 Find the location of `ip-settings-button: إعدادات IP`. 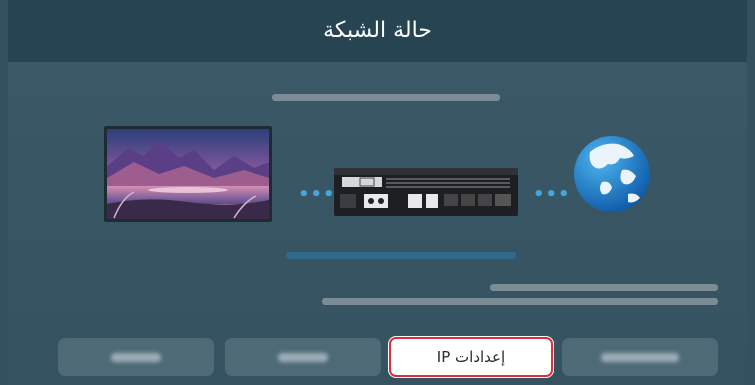

ip-settings-button: إعدادات IP is located at coordinates (471, 357).